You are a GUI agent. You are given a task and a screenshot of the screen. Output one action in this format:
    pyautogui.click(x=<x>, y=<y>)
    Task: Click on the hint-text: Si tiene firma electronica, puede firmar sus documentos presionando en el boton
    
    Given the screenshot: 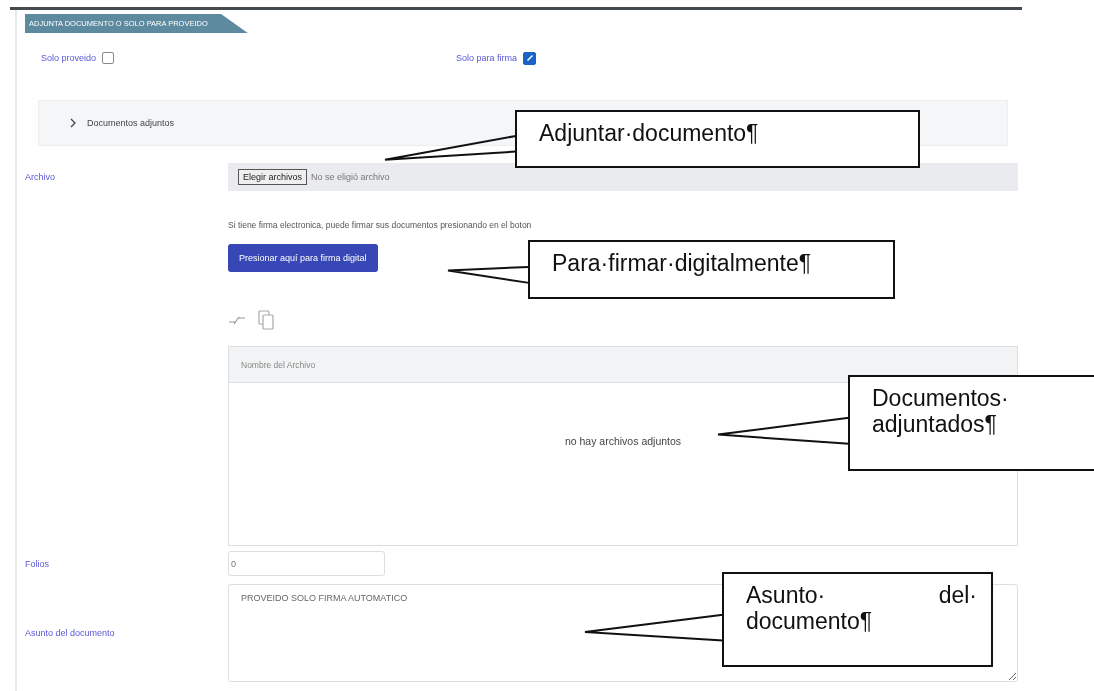 What is the action you would take?
    pyautogui.click(x=380, y=225)
    